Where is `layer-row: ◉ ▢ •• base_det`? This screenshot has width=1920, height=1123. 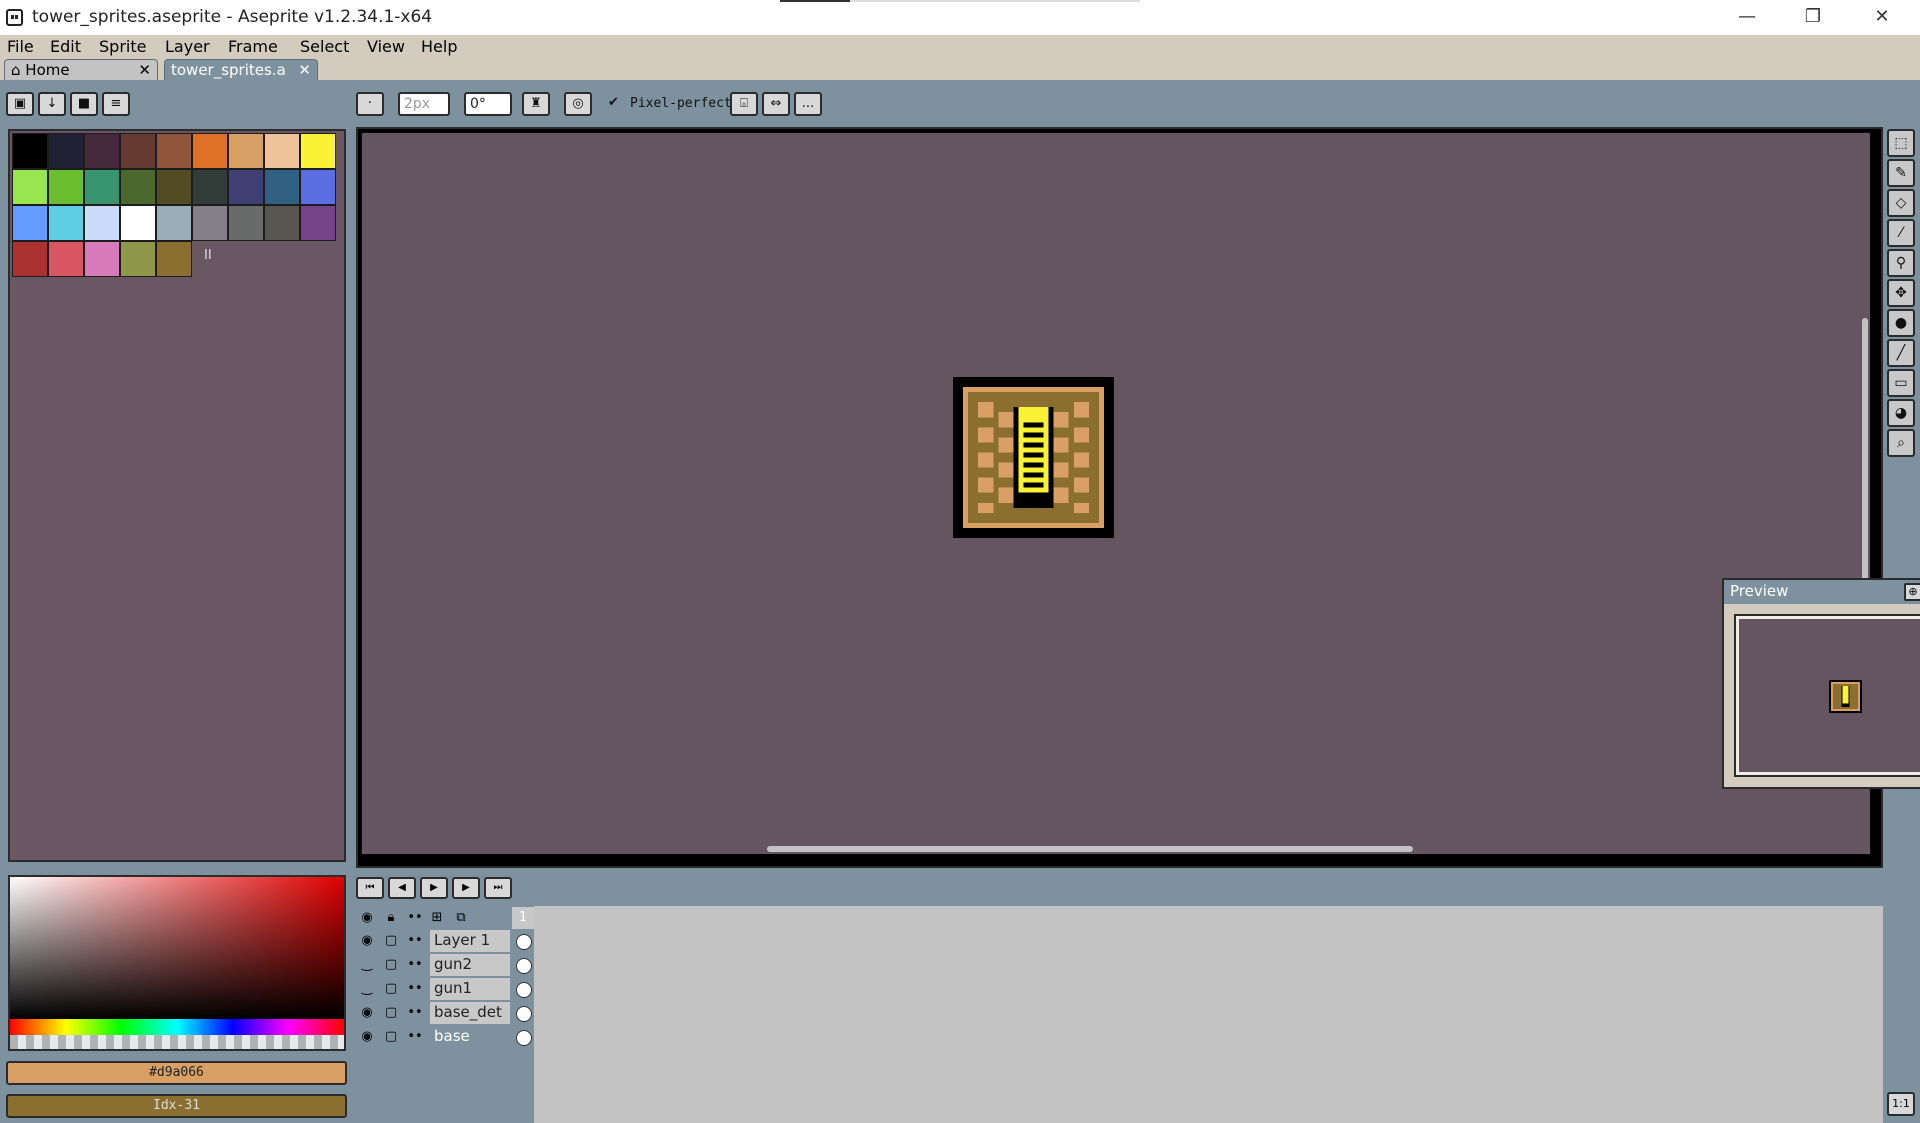 layer-row: ◉ ▢ •• base_det is located at coordinates (445, 1013).